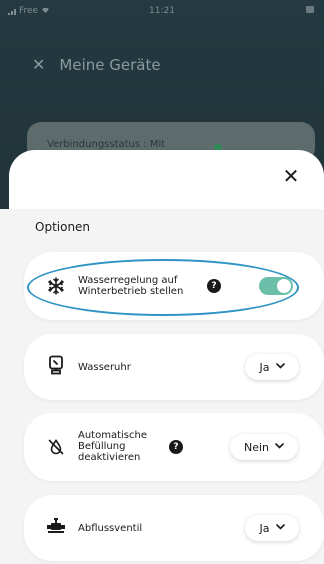 The height and width of the screenshot is (564, 324). What do you see at coordinates (256, 447) in the screenshot?
I see `select-value: Nein` at bounding box center [256, 447].